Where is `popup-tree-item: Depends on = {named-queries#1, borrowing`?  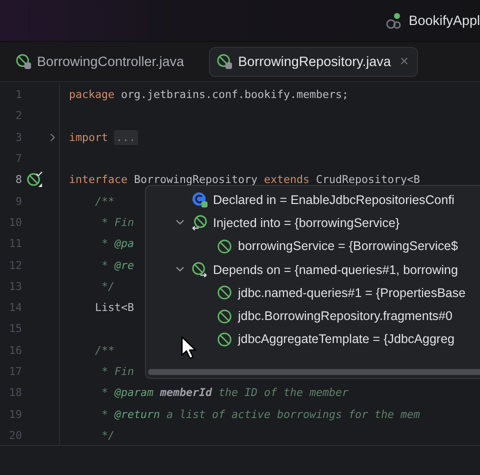
popup-tree-item: Depends on = {named-queries#1, borrowing is located at coordinates (313, 270).